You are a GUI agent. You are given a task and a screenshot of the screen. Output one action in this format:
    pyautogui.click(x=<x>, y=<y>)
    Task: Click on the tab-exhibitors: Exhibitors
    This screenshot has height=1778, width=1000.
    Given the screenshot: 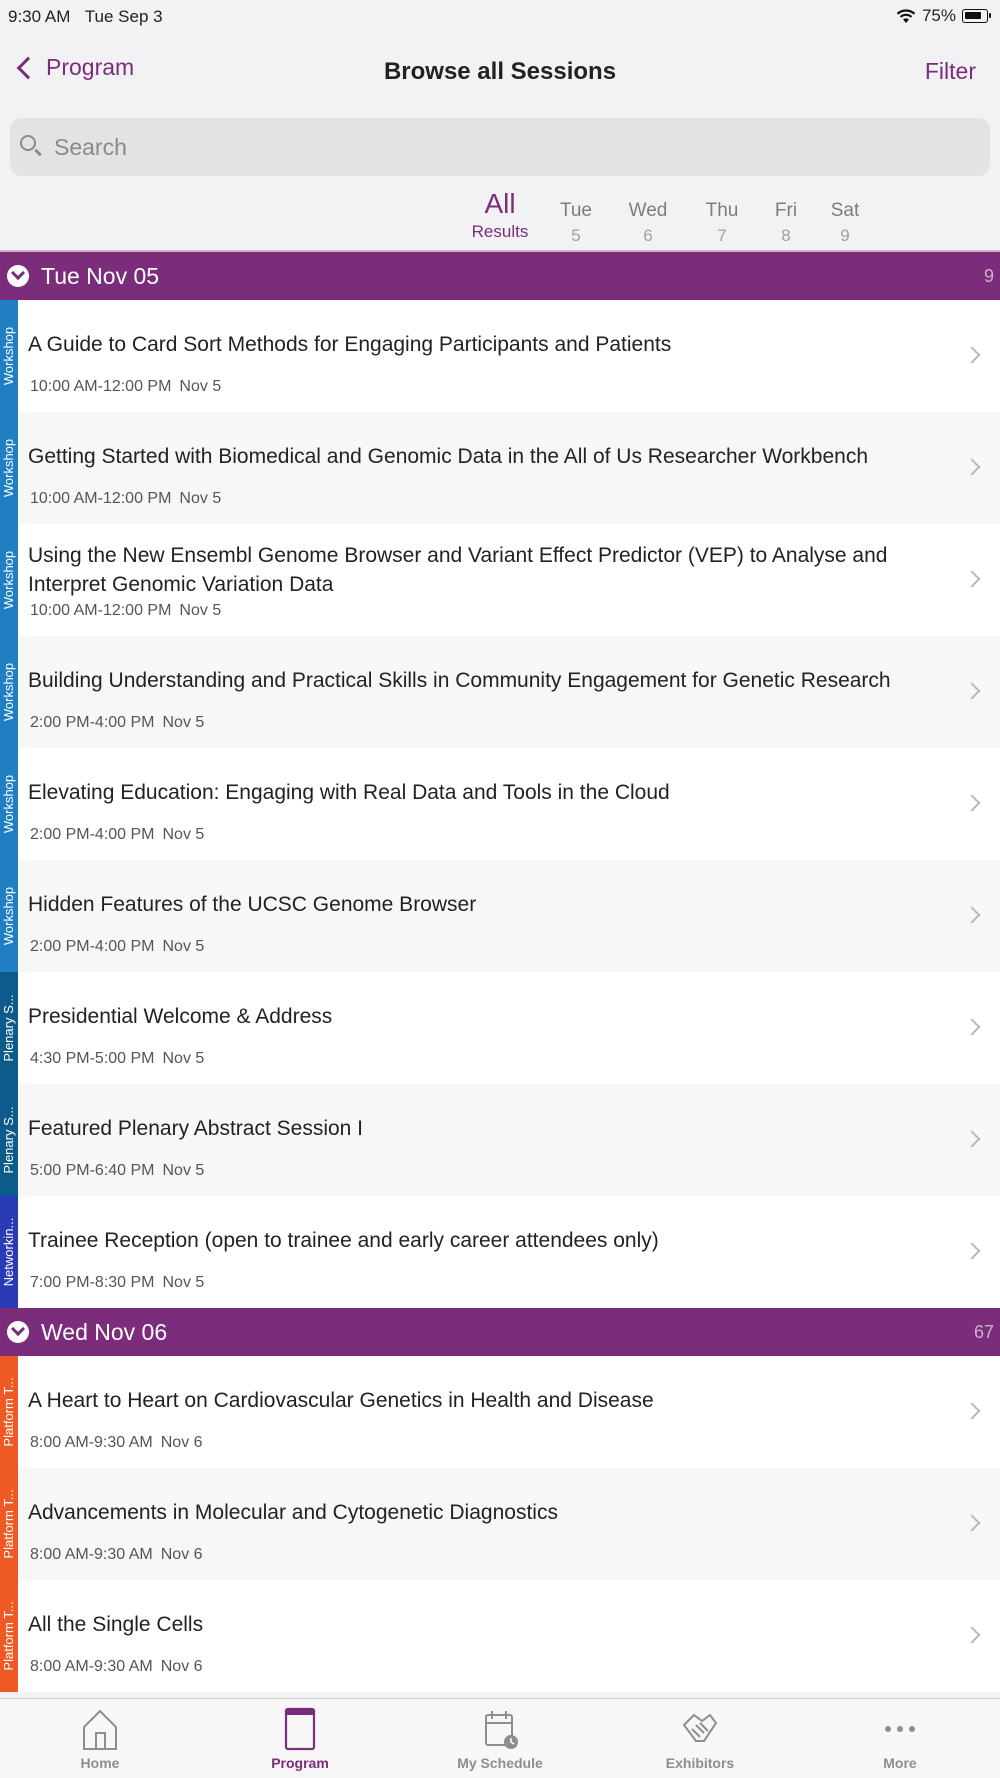 What is the action you would take?
    pyautogui.click(x=700, y=1738)
    